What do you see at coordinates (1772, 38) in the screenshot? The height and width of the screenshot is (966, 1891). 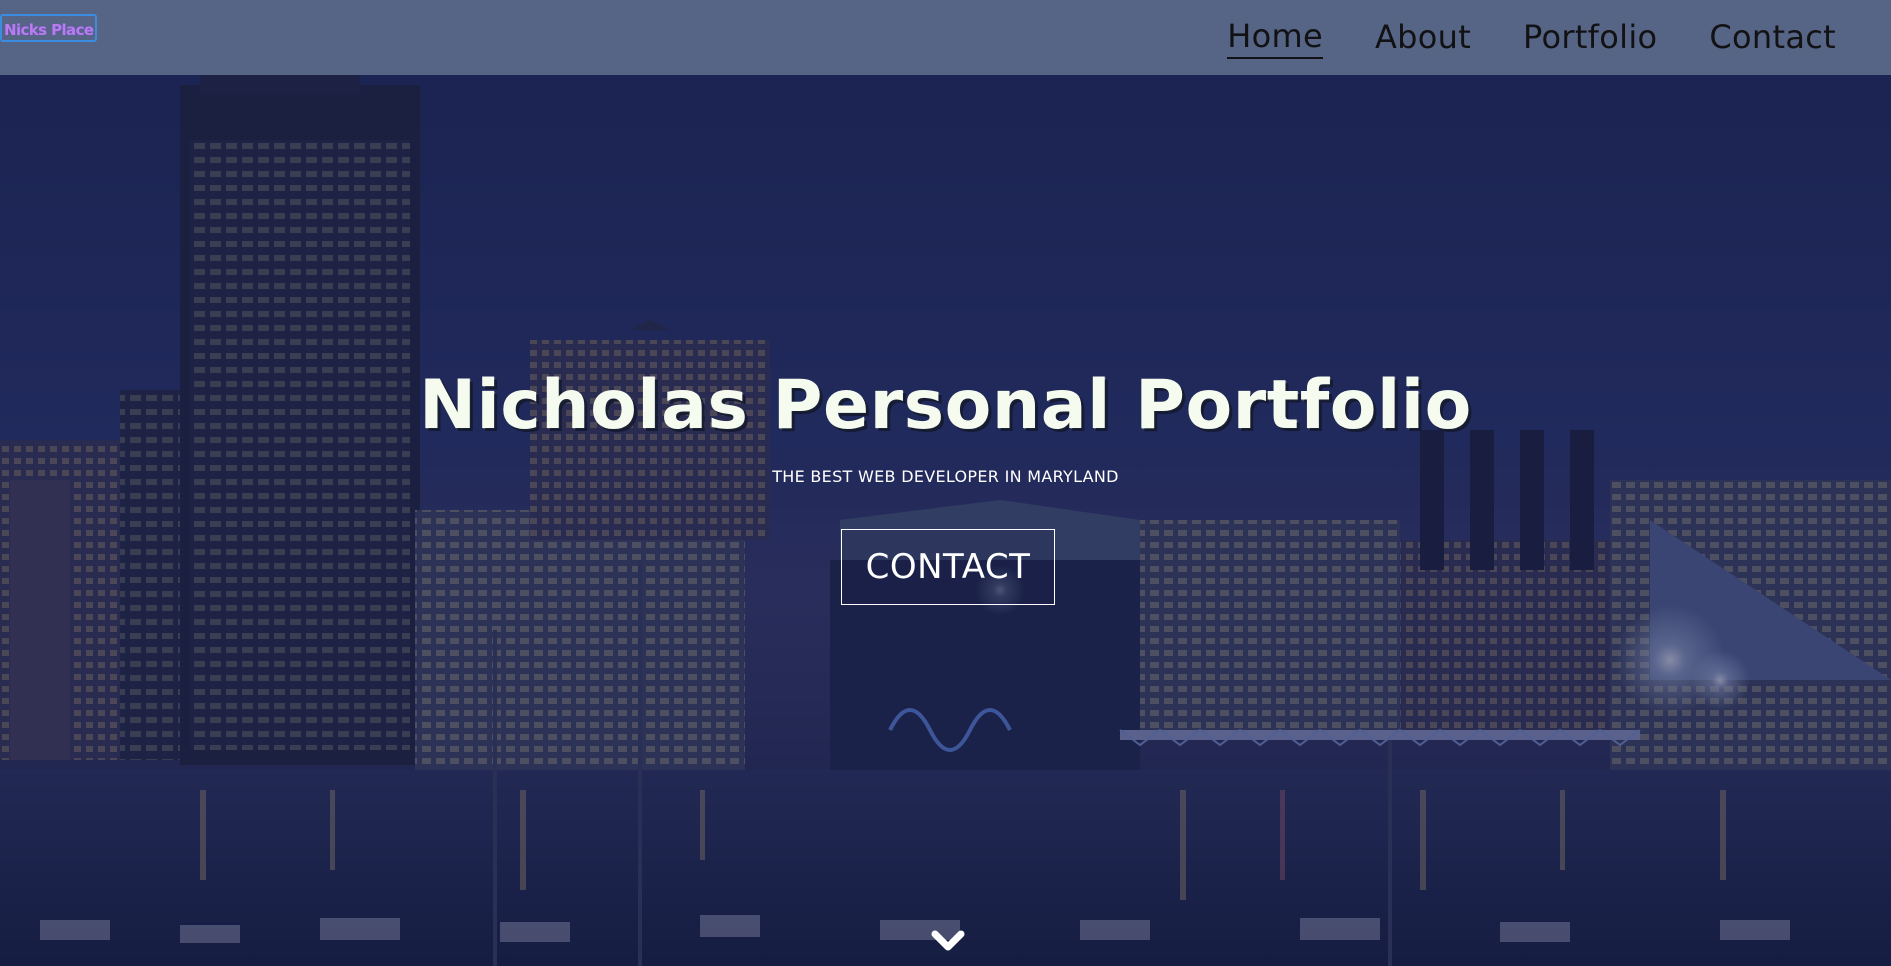 I see `nav-link-contact: Contact` at bounding box center [1772, 38].